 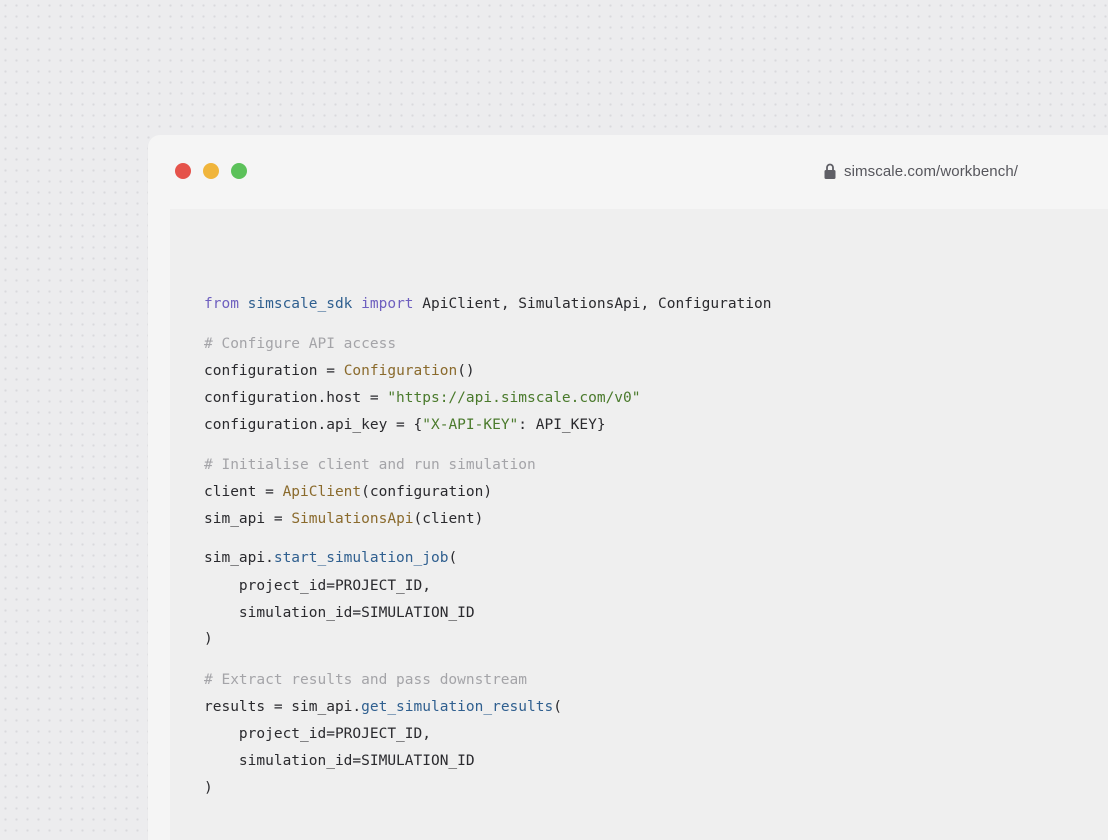 I want to click on class-token: Configuration, so click(x=400, y=371).